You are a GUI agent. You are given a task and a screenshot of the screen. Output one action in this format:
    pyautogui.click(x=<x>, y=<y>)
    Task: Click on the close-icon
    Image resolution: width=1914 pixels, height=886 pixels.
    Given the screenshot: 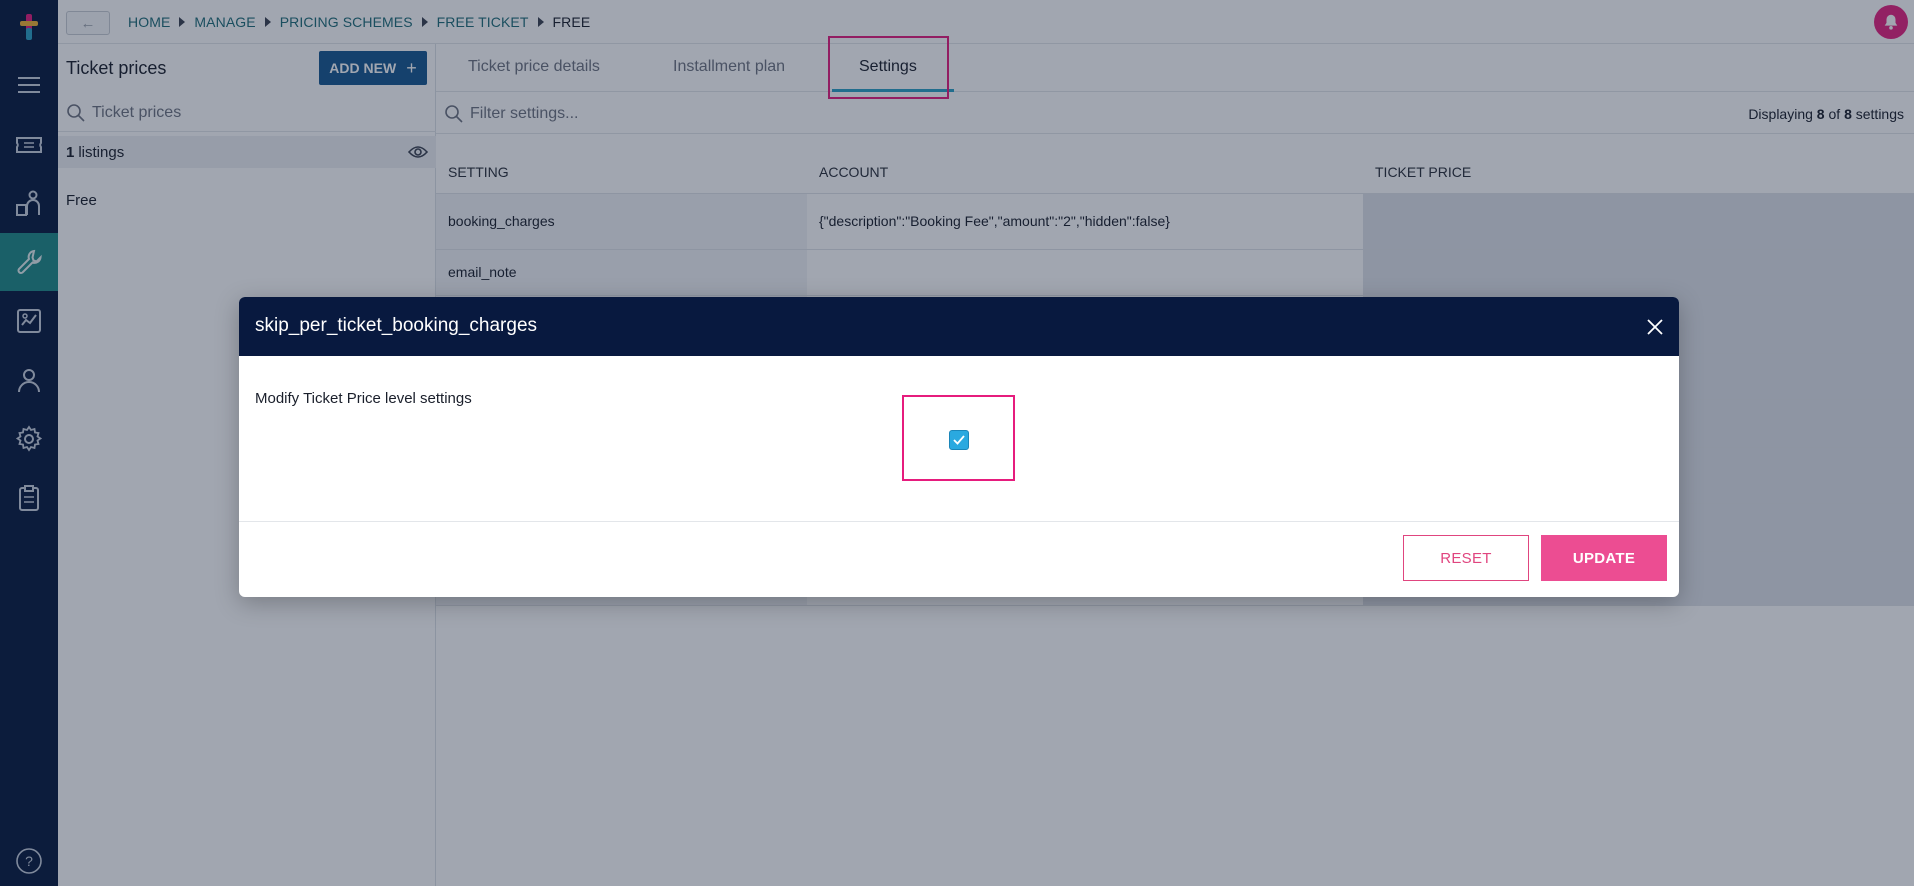 What is the action you would take?
    pyautogui.click(x=1655, y=327)
    